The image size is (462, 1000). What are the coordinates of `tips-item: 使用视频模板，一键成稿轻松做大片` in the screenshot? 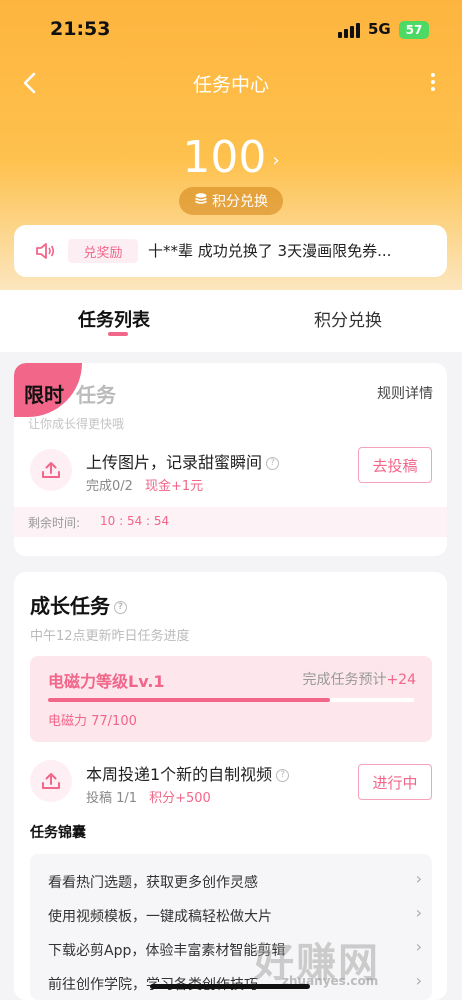 It's located at (160, 916).